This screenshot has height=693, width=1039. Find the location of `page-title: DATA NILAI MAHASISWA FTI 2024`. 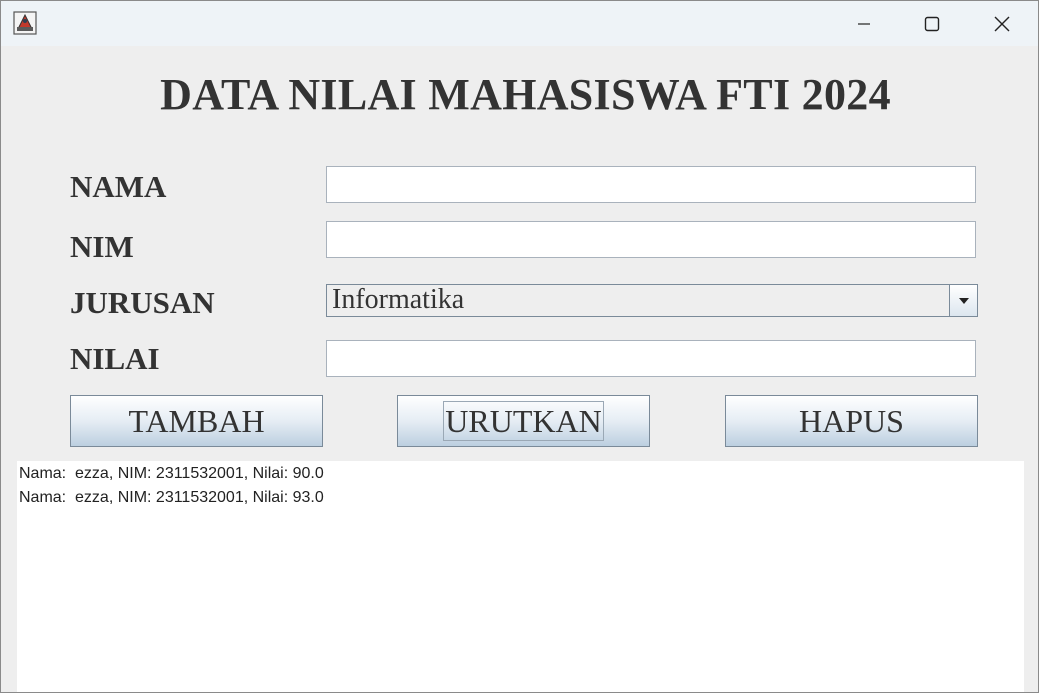

page-title: DATA NILAI MAHASISWA FTI 2024 is located at coordinates (525, 94).